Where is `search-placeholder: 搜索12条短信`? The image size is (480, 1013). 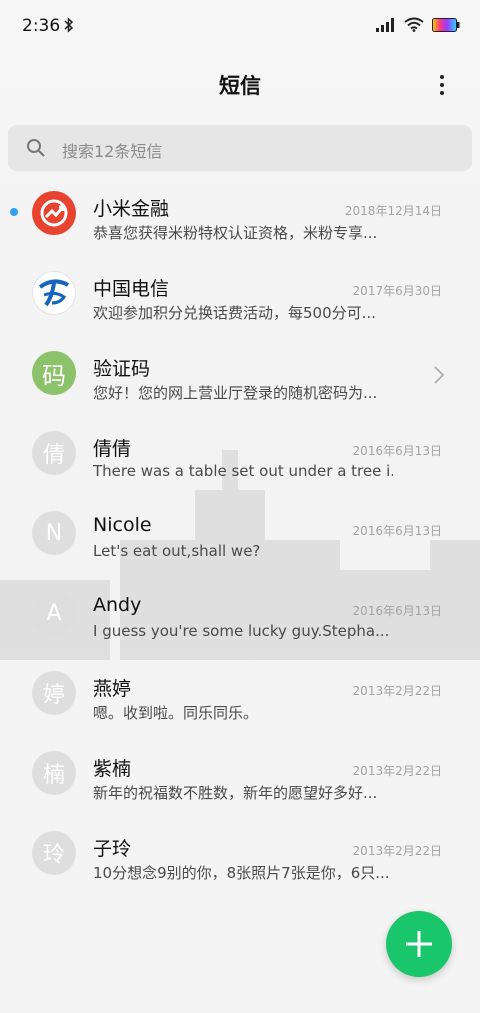 search-placeholder: 搜索12条短信 is located at coordinates (112, 151).